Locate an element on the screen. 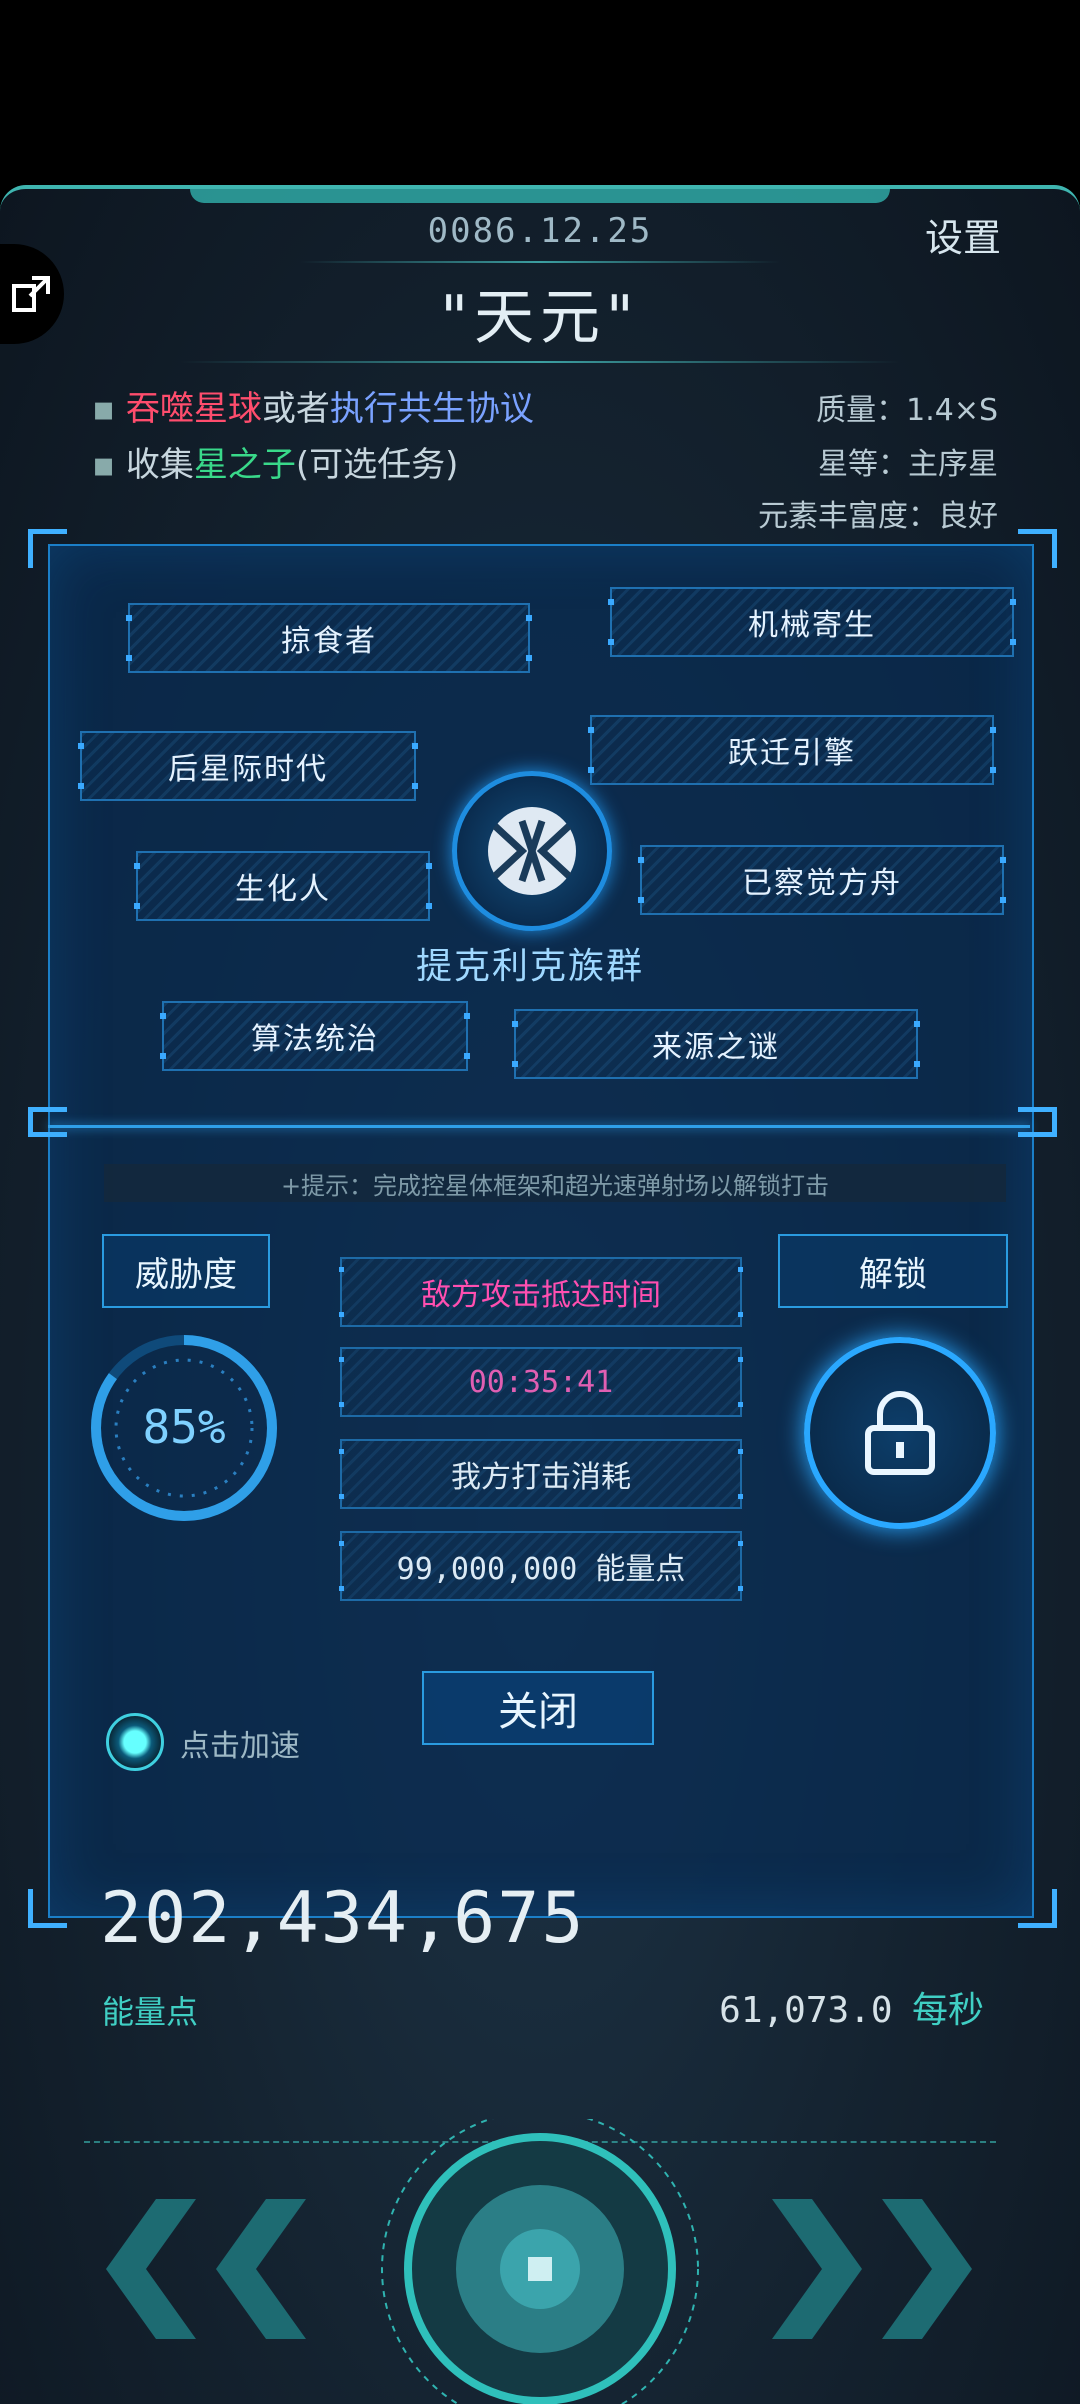  trait-cyborg: 生化人 is located at coordinates (283, 886).